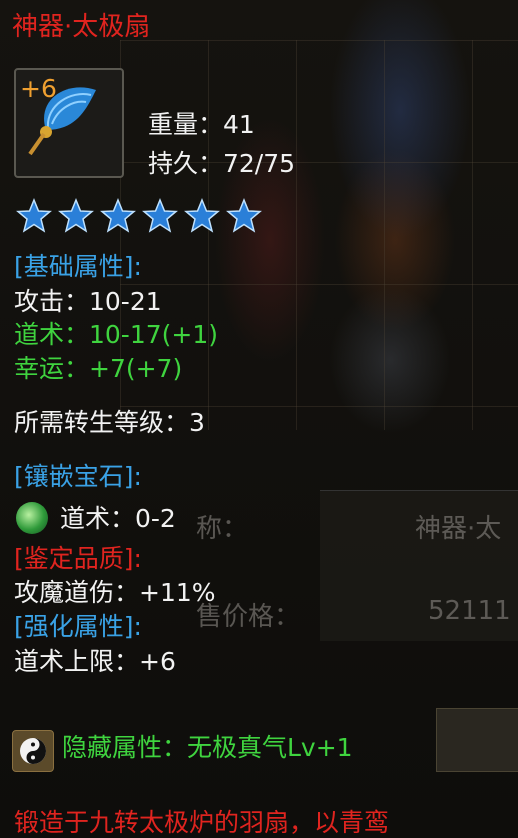 The height and width of the screenshot is (838, 518). I want to click on gem-attr-text: 道术：0-2, so click(118, 518).